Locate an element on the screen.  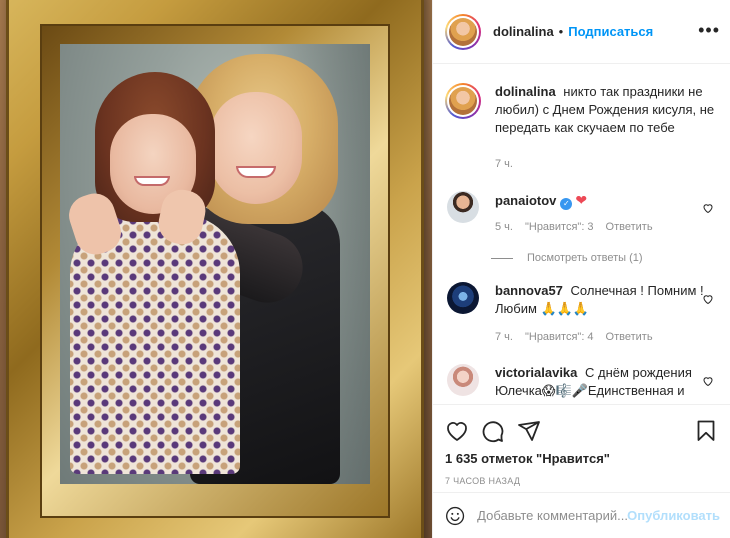
author-avatar-ring is located at coordinates (463, 31).